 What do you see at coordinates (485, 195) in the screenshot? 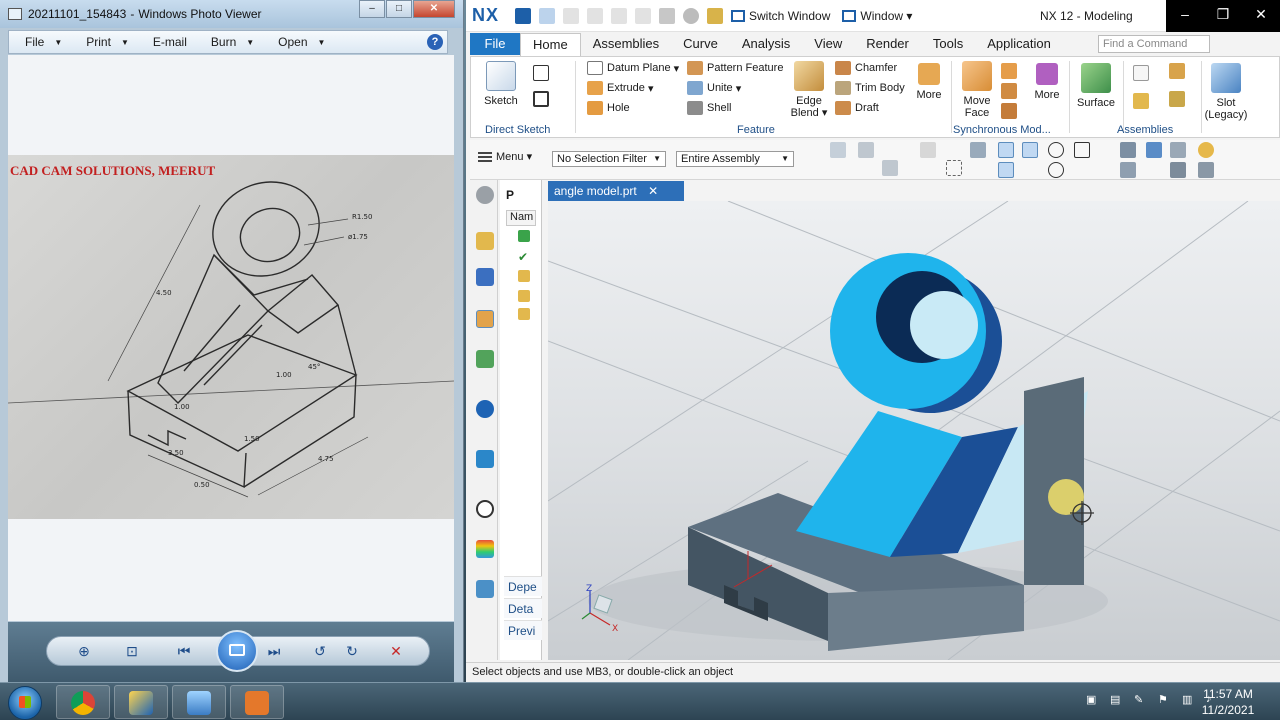
I see `settings-icon` at bounding box center [485, 195].